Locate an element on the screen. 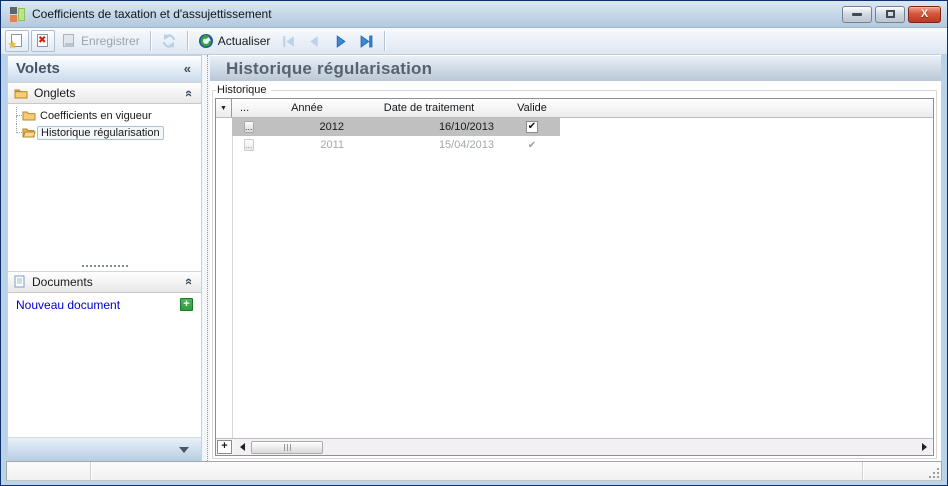  sidebar-collapse-icon: « is located at coordinates (187, 68).